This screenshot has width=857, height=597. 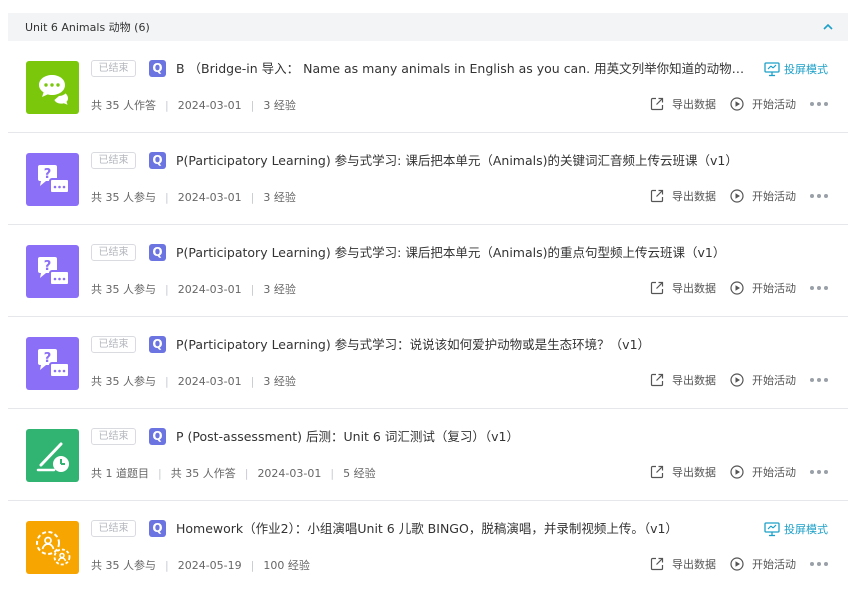 I want to click on meta-item: 共 1 道题目, so click(x=120, y=473).